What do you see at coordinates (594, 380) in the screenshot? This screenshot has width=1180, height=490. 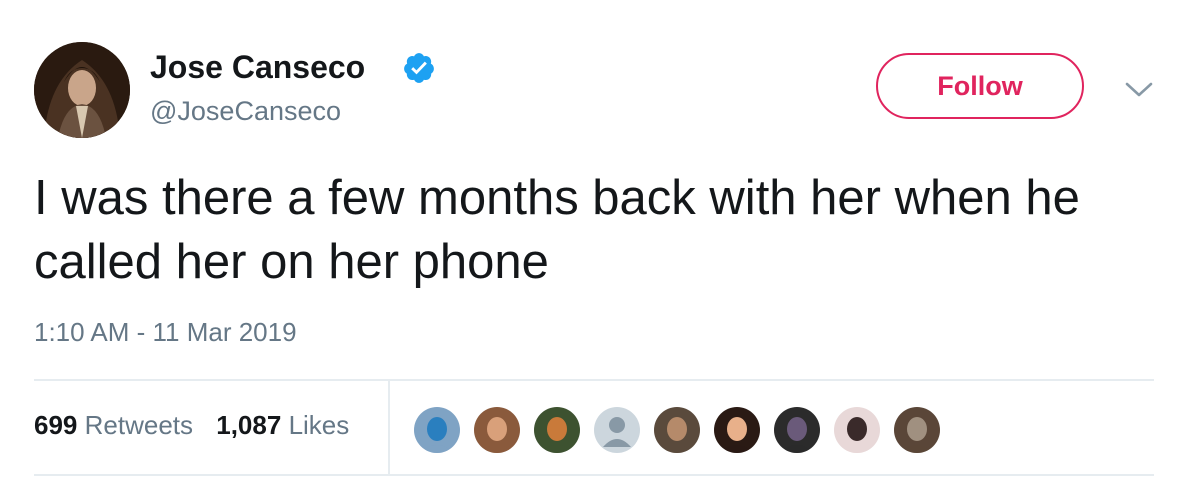 I see `divider-top` at bounding box center [594, 380].